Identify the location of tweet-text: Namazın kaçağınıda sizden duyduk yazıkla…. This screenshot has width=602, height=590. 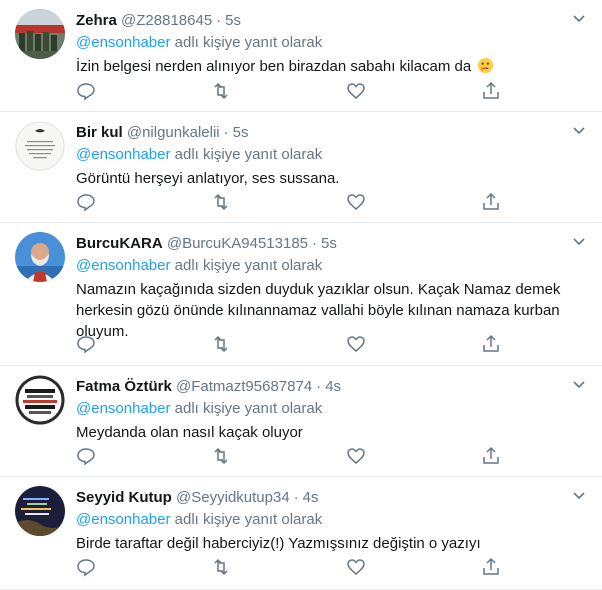
(318, 310).